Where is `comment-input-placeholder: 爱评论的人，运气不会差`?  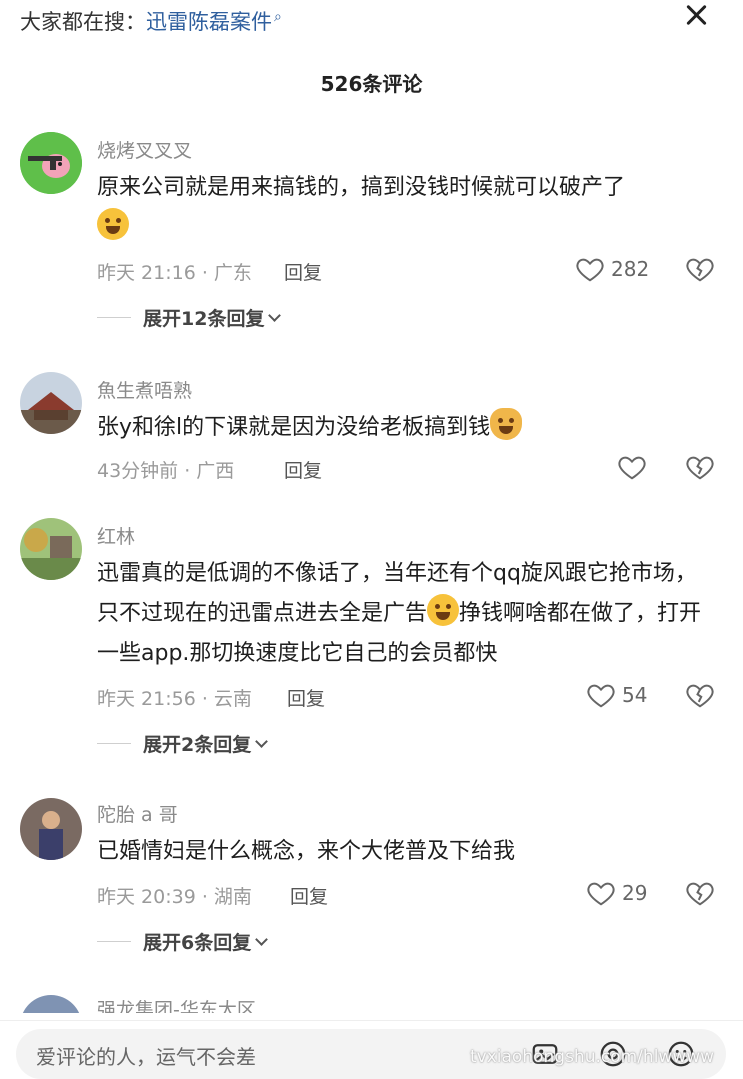
comment-input-placeholder: 爱评论的人，运气不会差 is located at coordinates (146, 1057).